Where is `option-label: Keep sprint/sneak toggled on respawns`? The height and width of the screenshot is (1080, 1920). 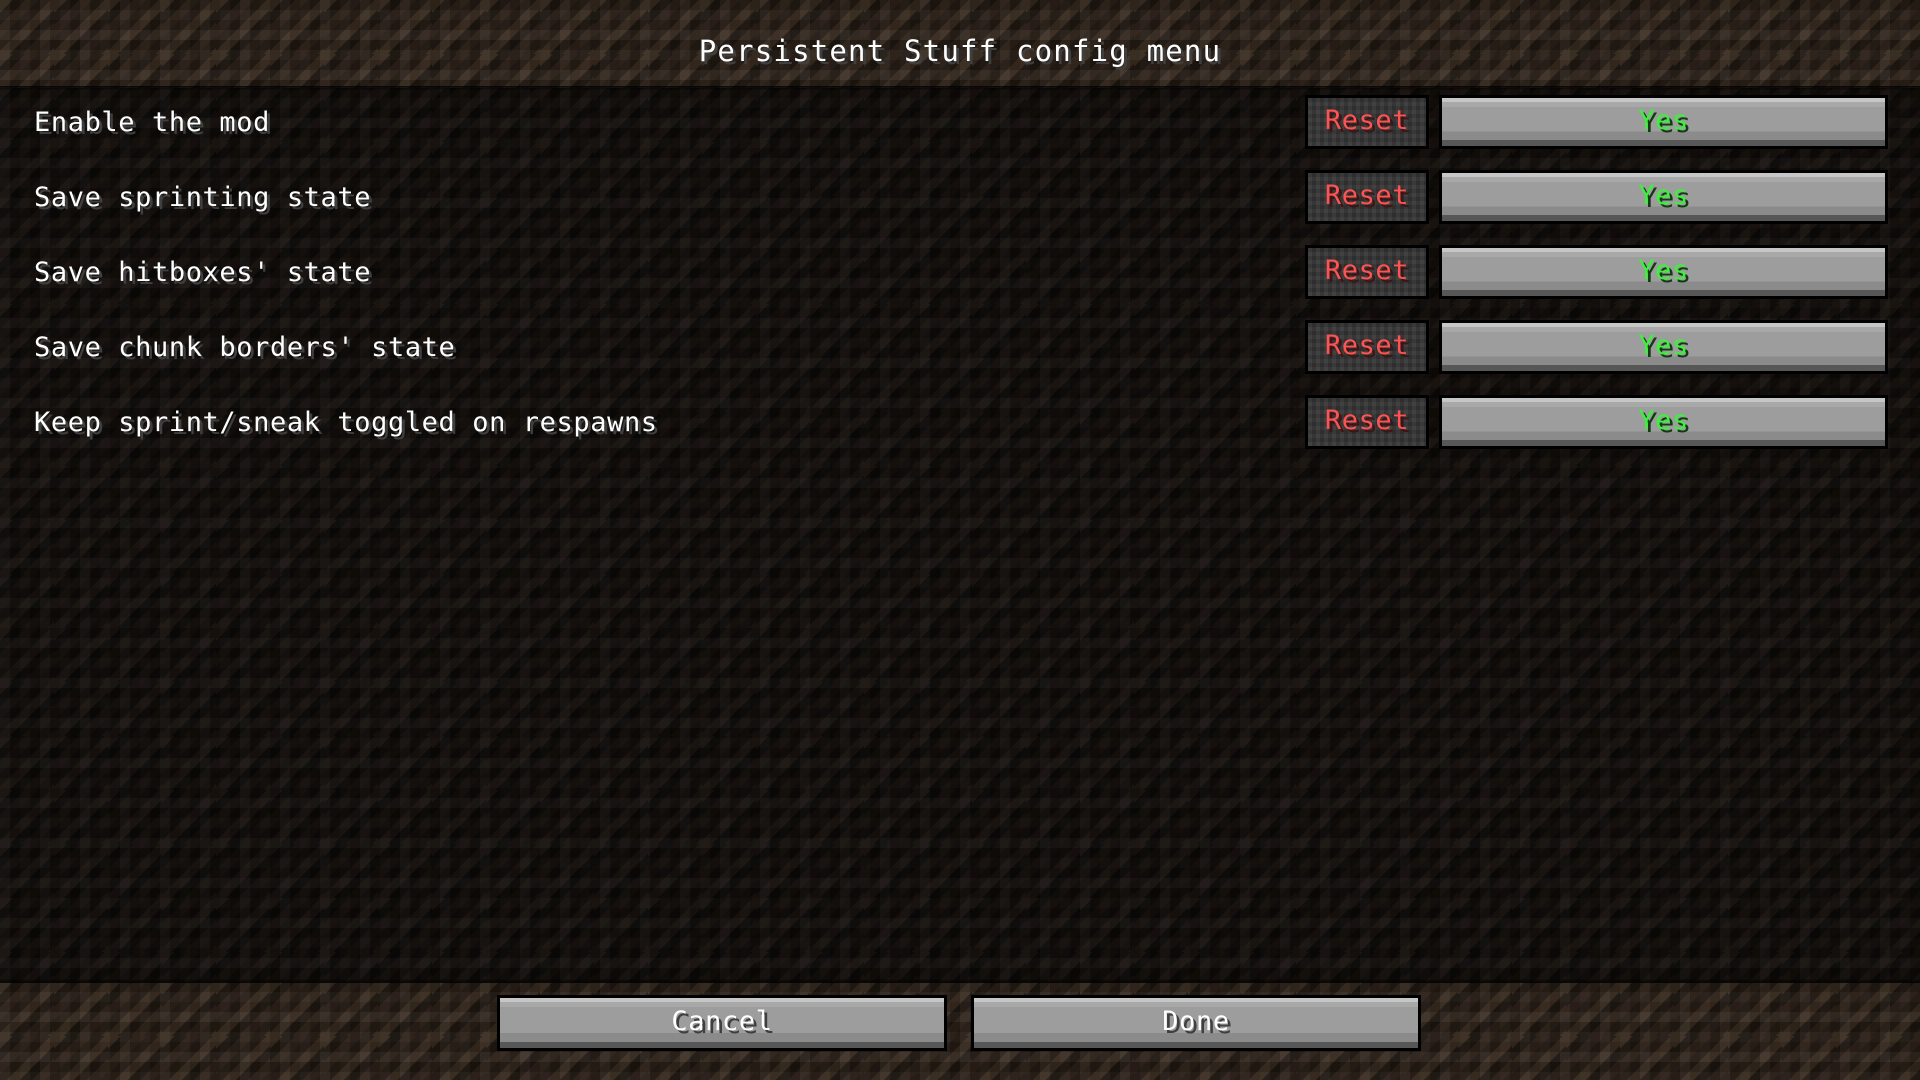 option-label: Keep sprint/sneak toggled on respawns is located at coordinates (346, 422).